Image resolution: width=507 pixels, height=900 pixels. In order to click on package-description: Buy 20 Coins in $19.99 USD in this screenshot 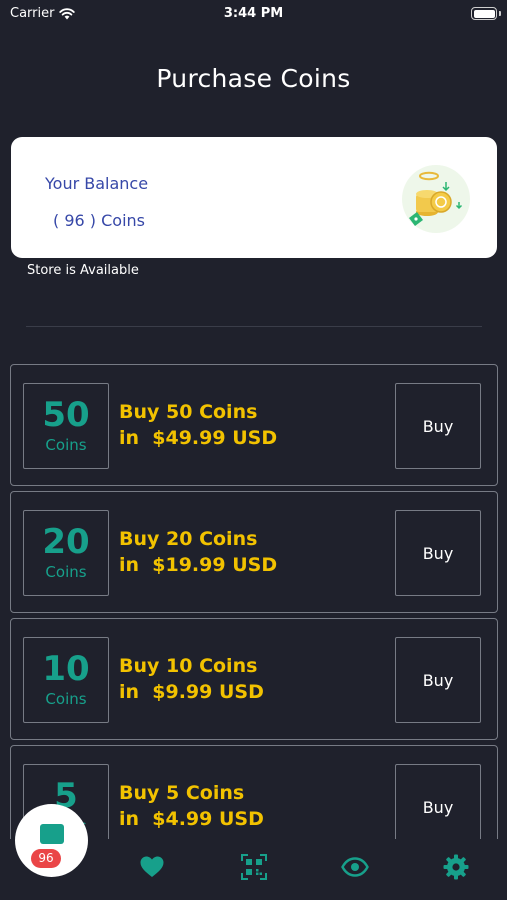, I will do `click(198, 552)`.